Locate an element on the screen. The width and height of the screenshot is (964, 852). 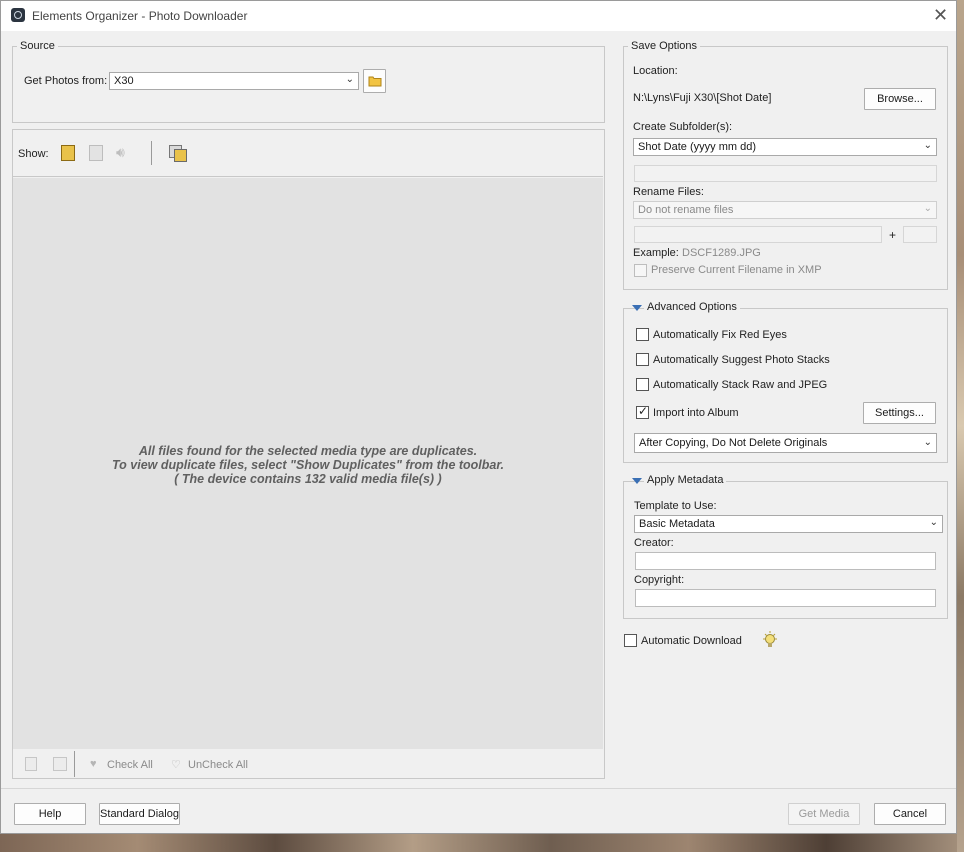
media-bottom-bar is located at coordinates (308, 764).